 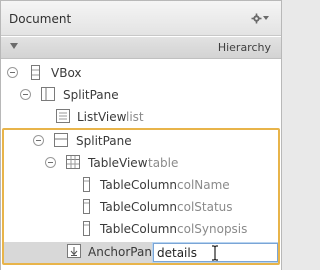 I want to click on tree-row-listview: ListView list, so click(x=141, y=117).